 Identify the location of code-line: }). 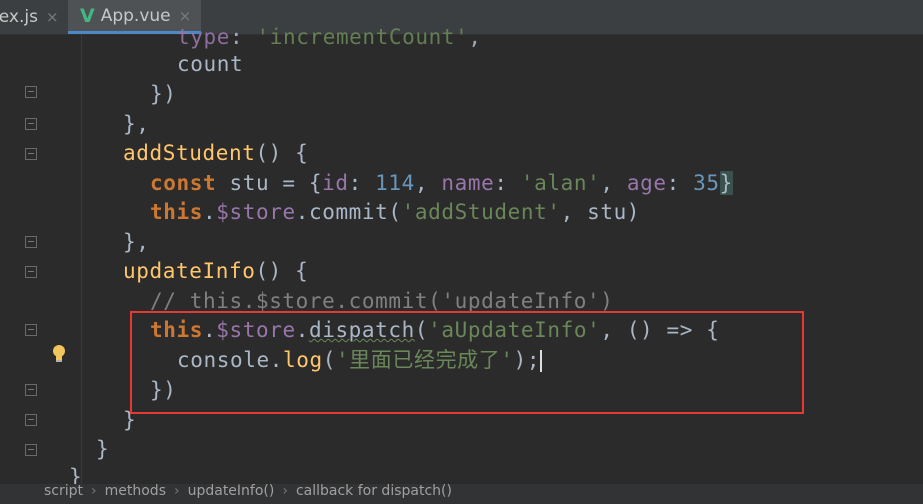
(163, 94).